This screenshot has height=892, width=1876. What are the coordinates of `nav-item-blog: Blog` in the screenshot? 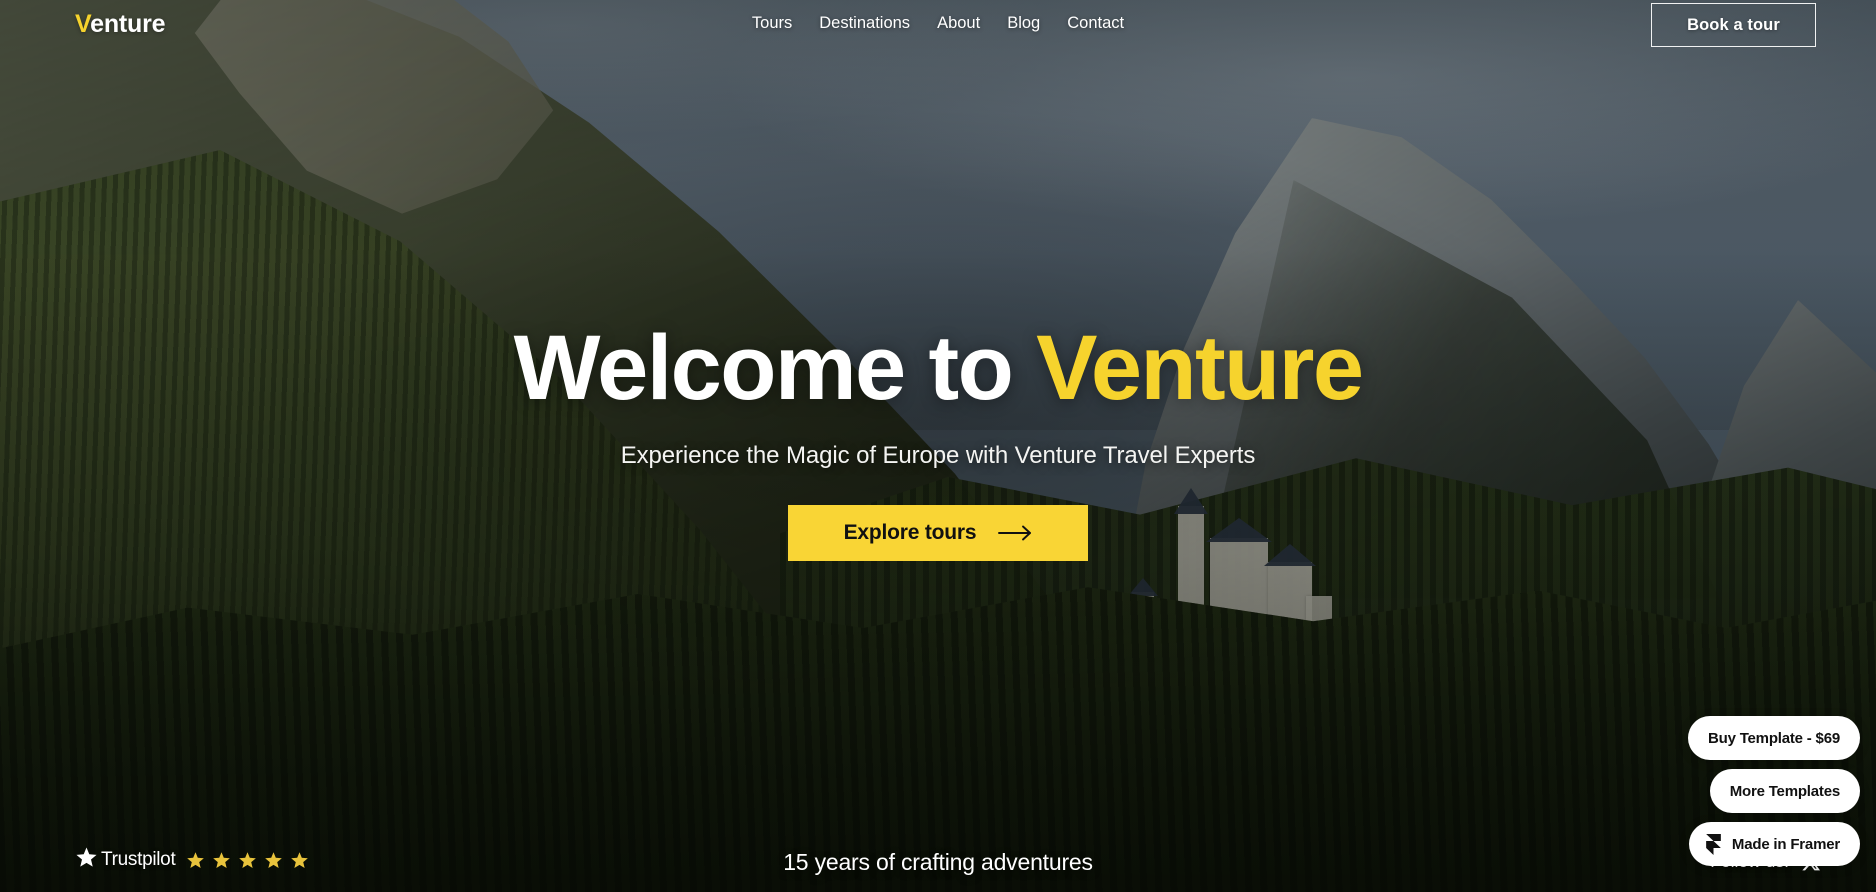 It's located at (1023, 23).